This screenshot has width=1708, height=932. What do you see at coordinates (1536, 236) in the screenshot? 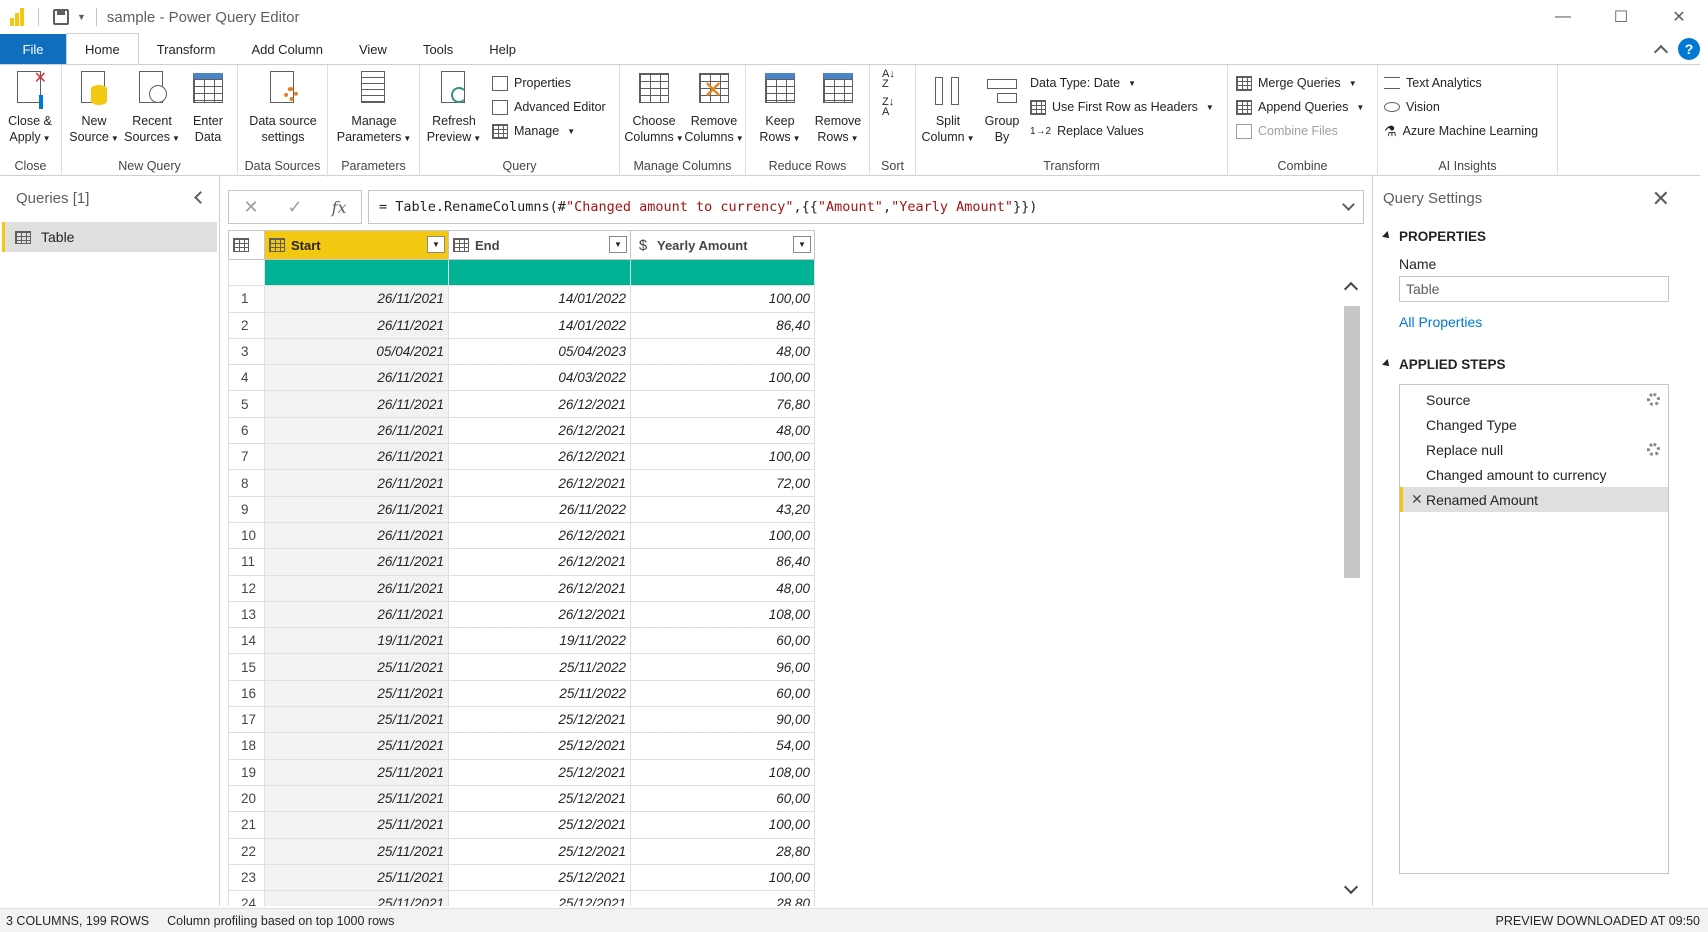
I see `properties-section-title: PROPERTIES` at bounding box center [1536, 236].